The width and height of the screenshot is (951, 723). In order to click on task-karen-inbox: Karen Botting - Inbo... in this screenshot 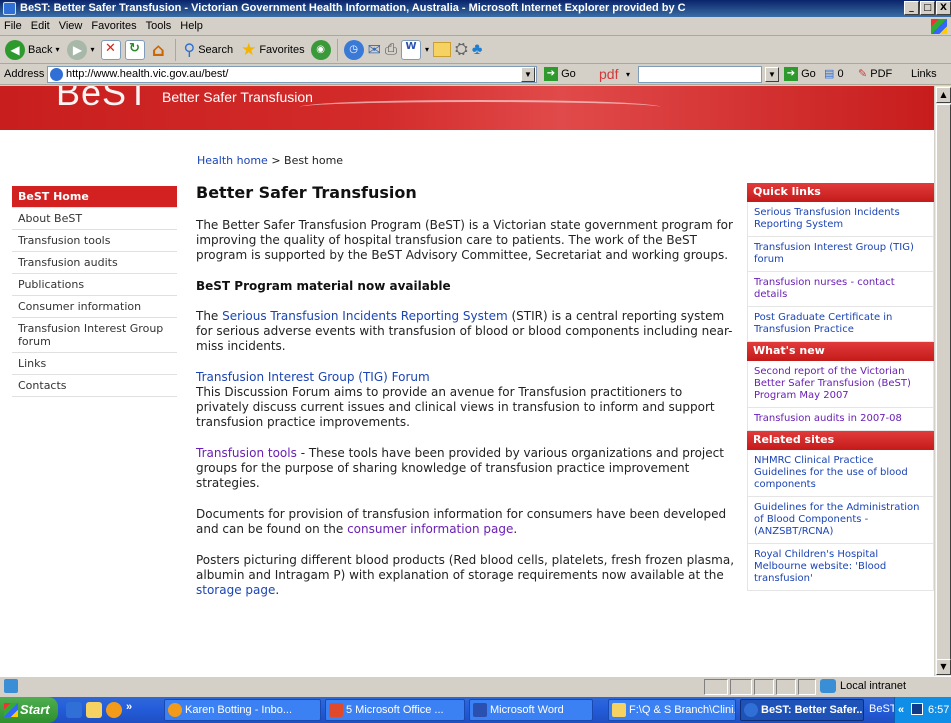, I will do `click(242, 710)`.